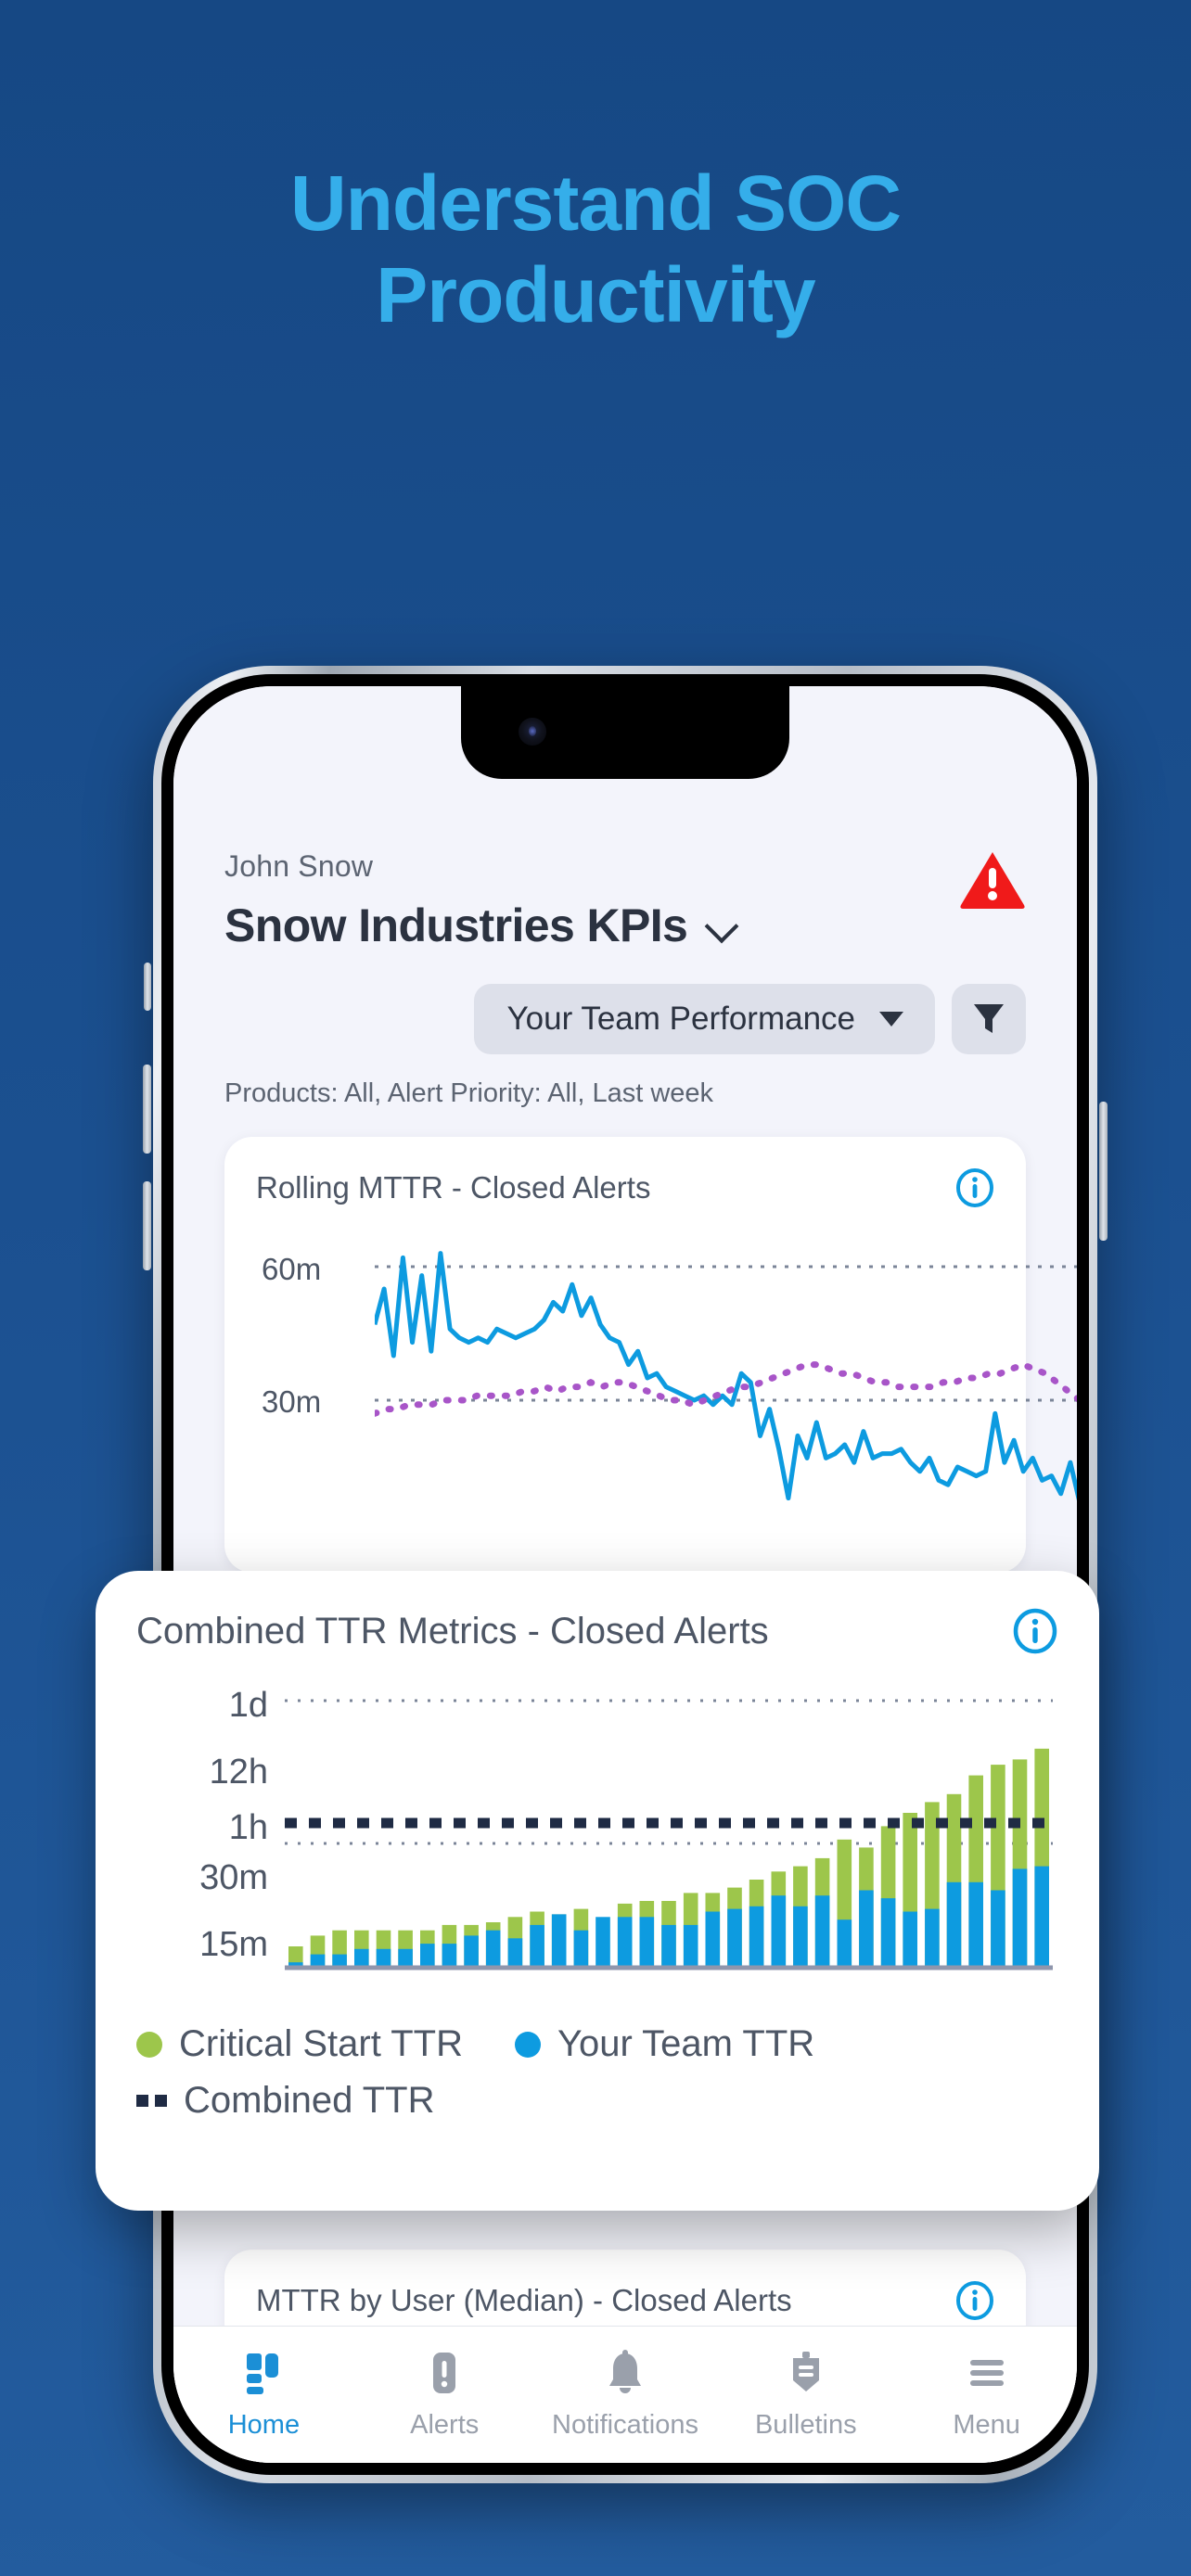  I want to click on hamburger-menu-icon, so click(987, 2373).